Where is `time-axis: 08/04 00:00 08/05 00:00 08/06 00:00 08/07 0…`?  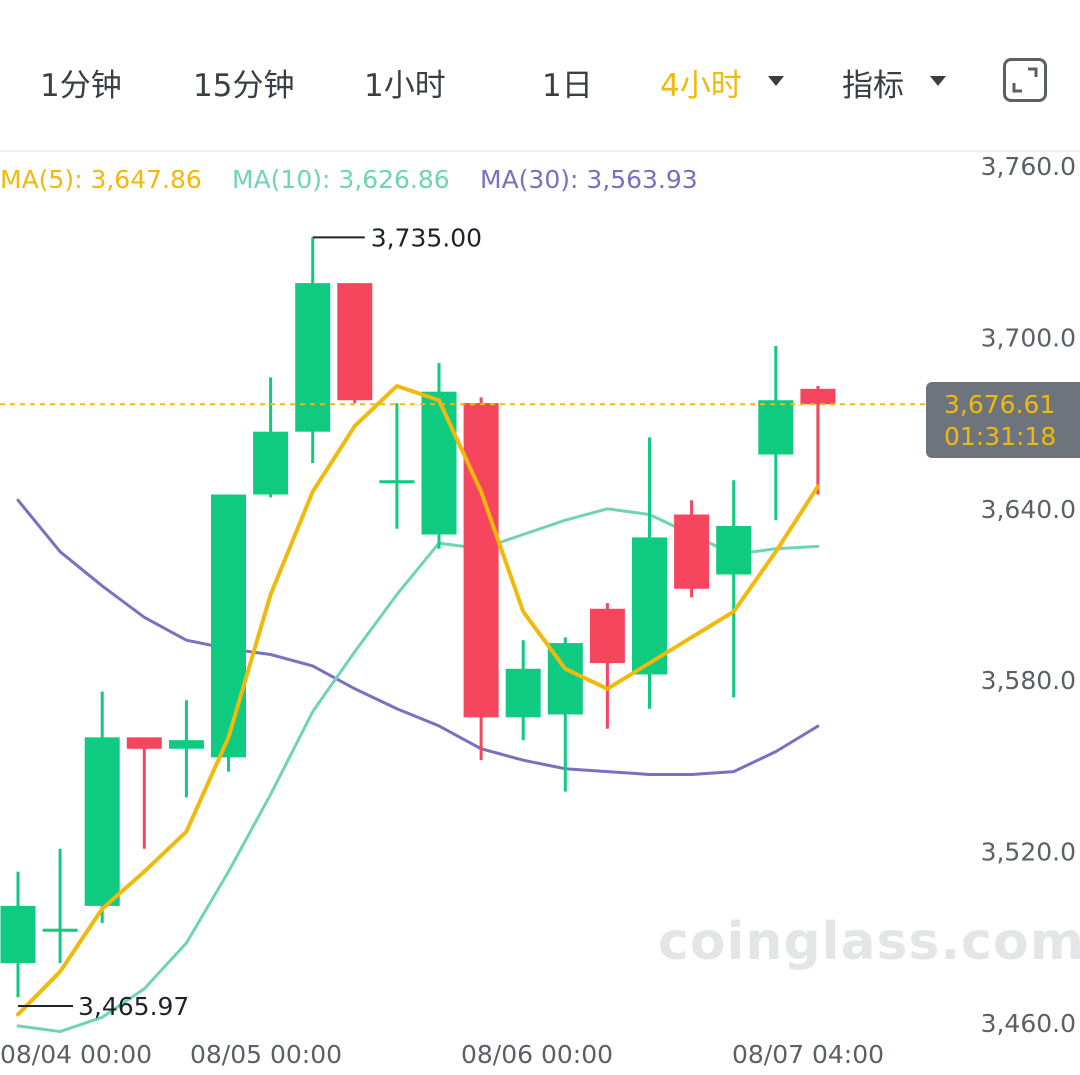
time-axis: 08/04 00:00 08/05 00:00 08/06 00:00 08/07 0… is located at coordinates (442, 1054).